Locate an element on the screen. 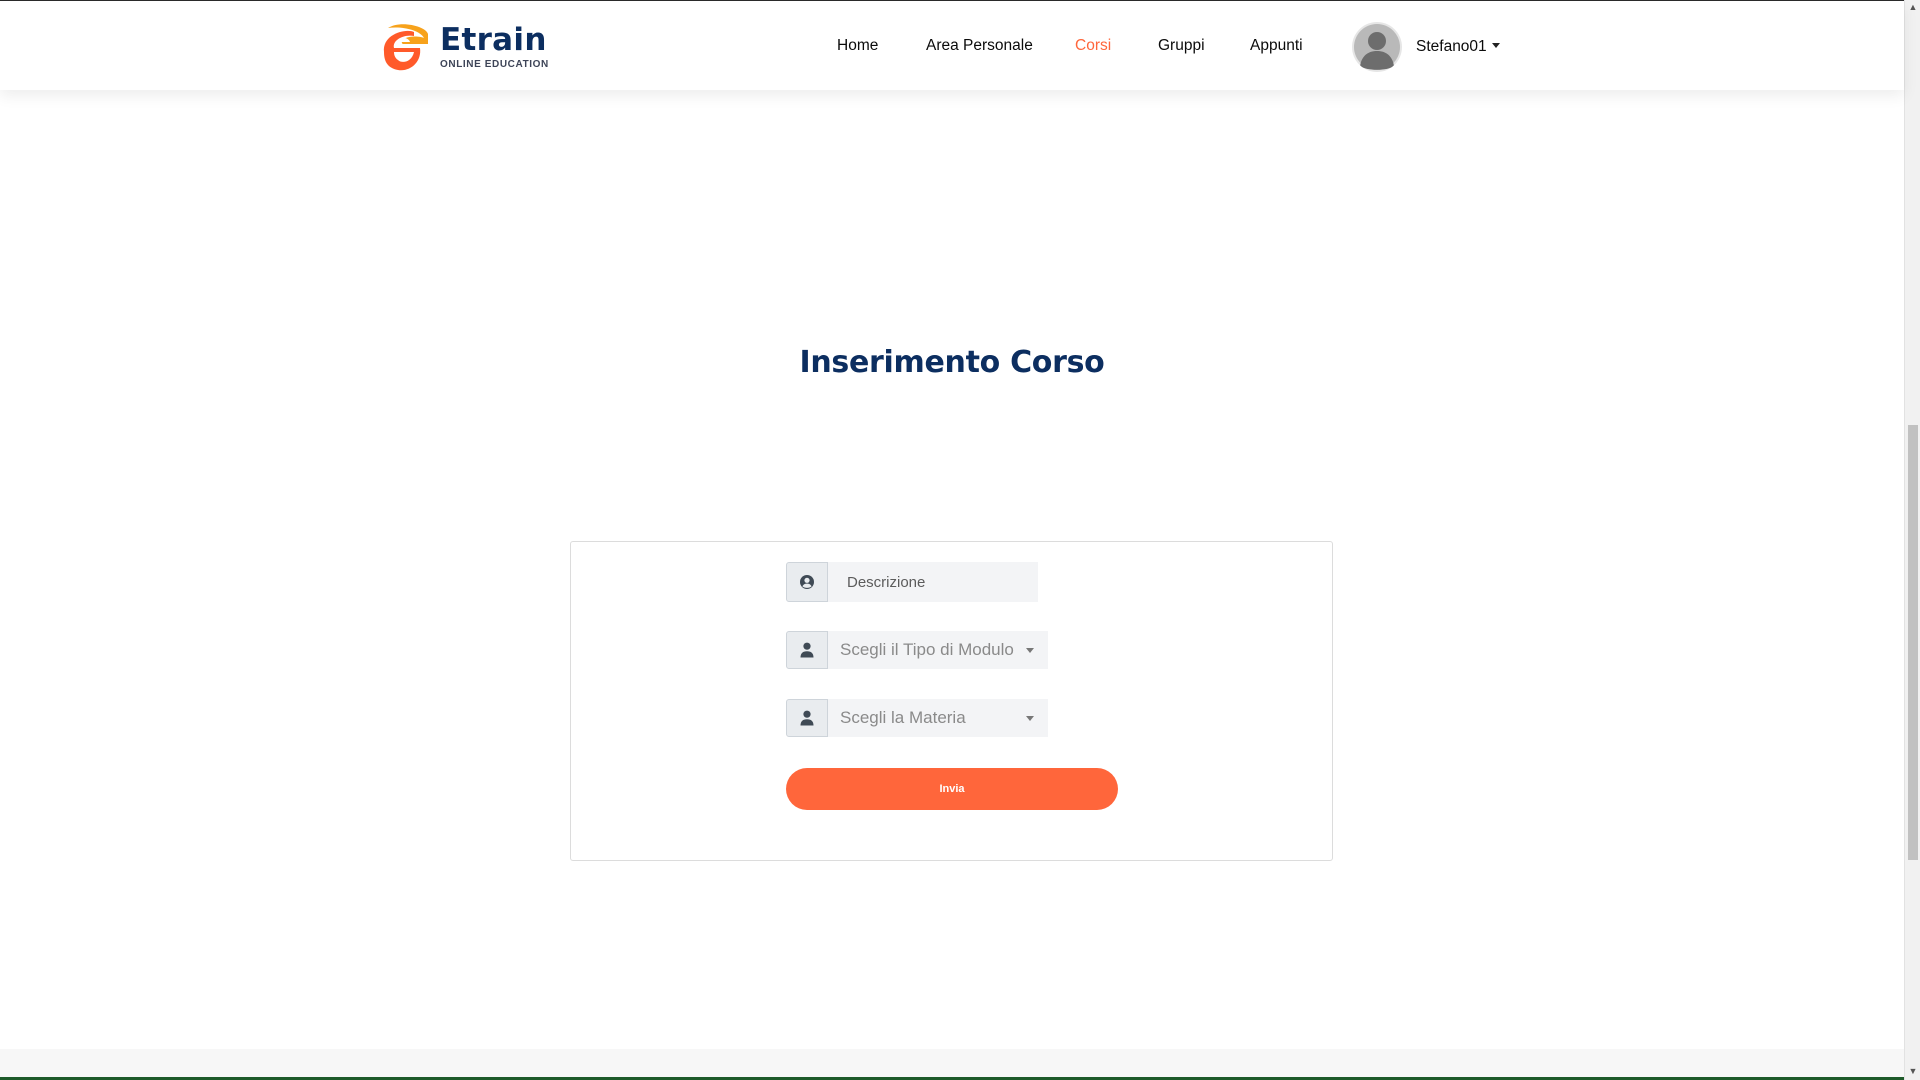  brand-logo: Etrain ONLINE EDUCATION is located at coordinates (464, 47).